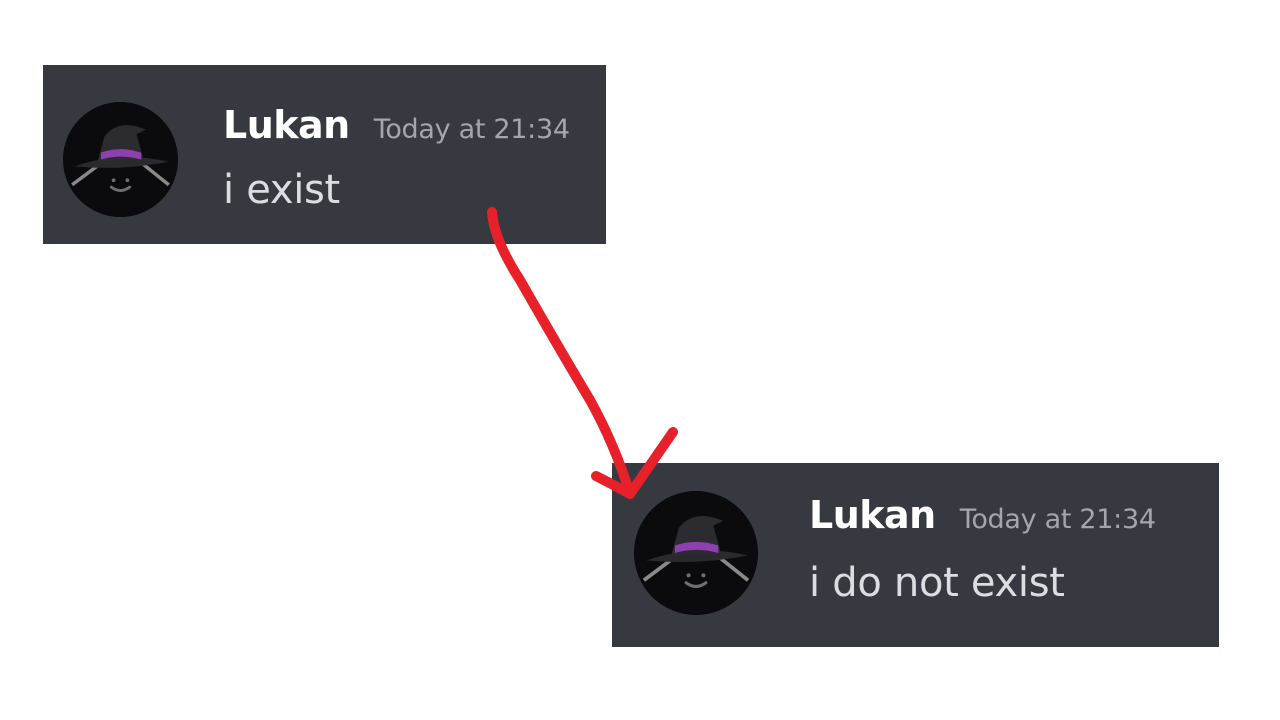 This screenshot has width=1280, height=720. Describe the element at coordinates (915, 555) in the screenshot. I see `message-card-edited: Lukan Today at 21:34 i do not exist` at that location.